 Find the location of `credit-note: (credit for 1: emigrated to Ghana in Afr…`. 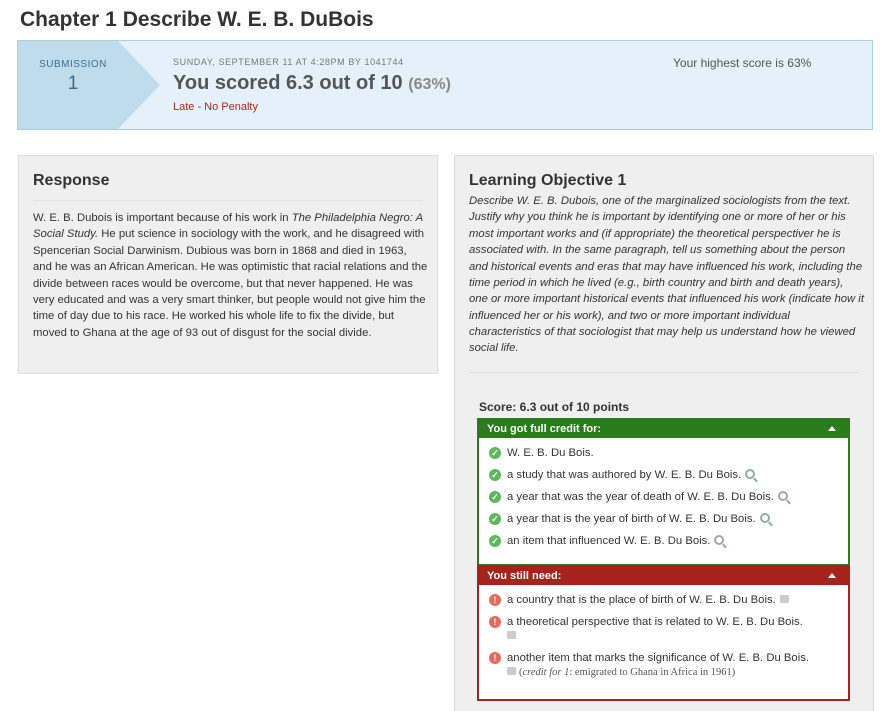

credit-note: (credit for 1: emigrated to Ghana in Afr… is located at coordinates (627, 672).